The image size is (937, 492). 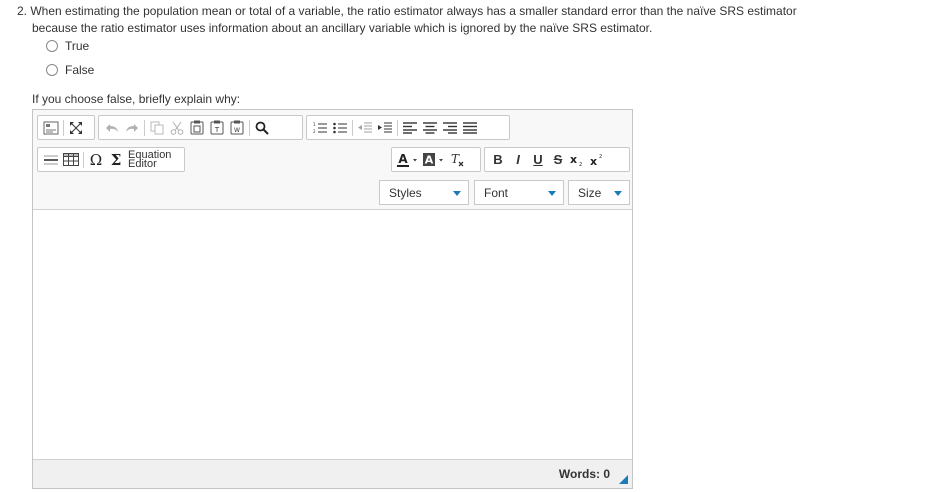 I want to click on align-left-icon, so click(x=410, y=128).